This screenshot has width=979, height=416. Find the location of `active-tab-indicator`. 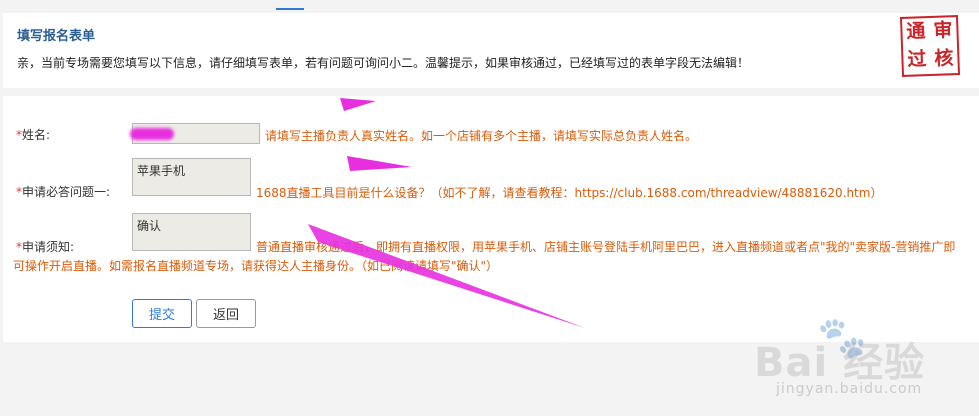

active-tab-indicator is located at coordinates (290, 9).